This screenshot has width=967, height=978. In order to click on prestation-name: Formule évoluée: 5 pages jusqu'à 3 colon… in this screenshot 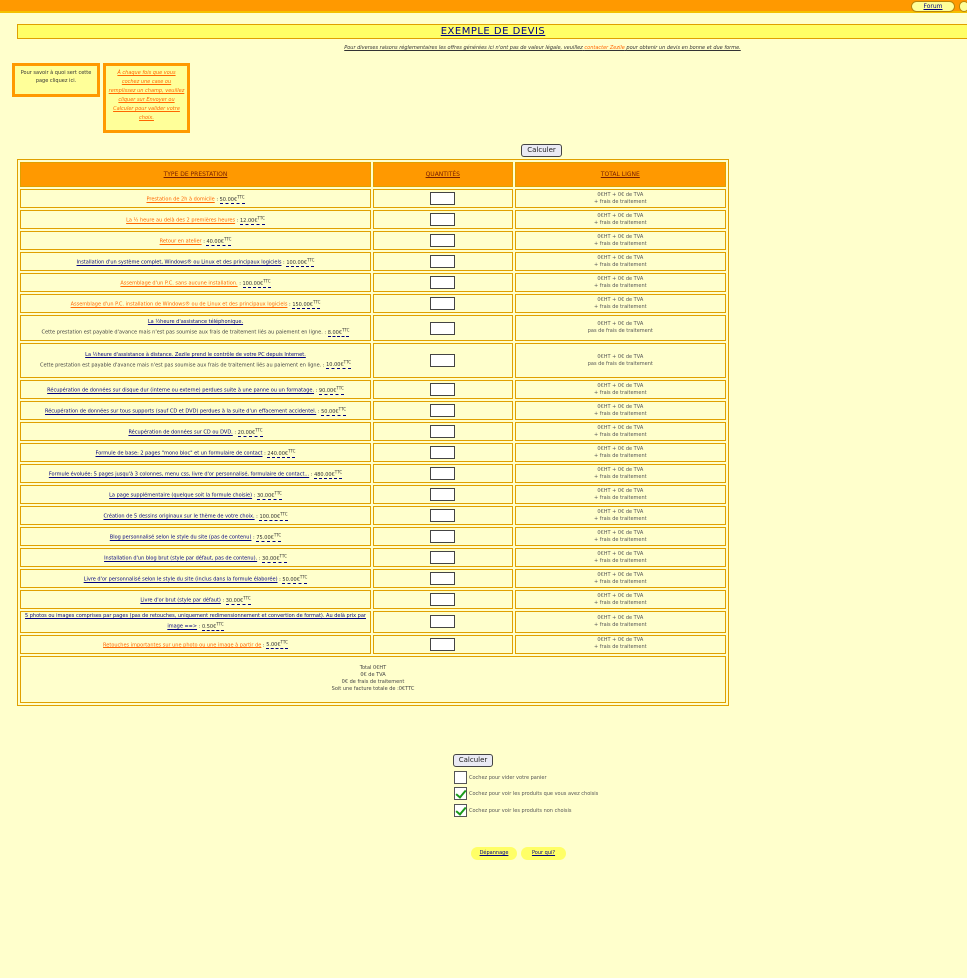, I will do `click(179, 475)`.